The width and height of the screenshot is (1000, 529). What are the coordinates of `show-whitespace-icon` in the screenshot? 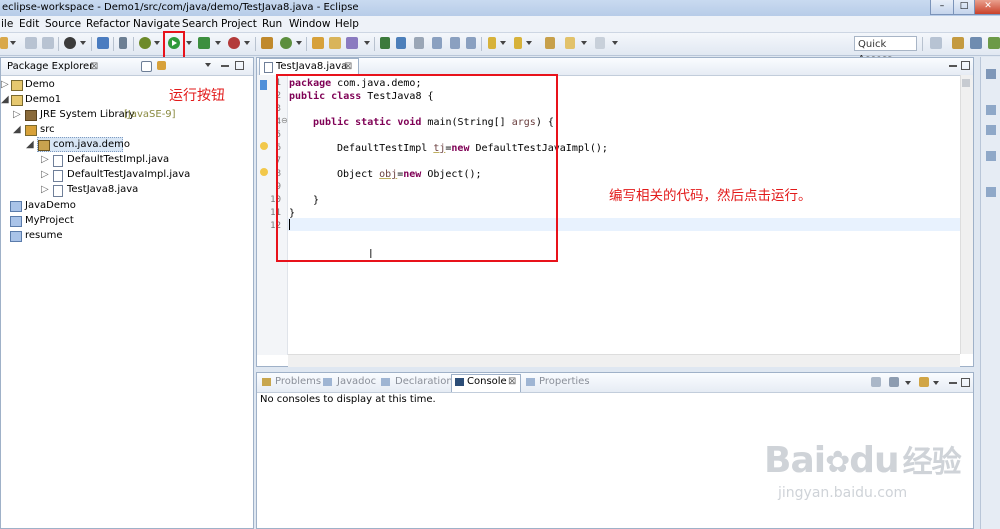 It's located at (437, 43).